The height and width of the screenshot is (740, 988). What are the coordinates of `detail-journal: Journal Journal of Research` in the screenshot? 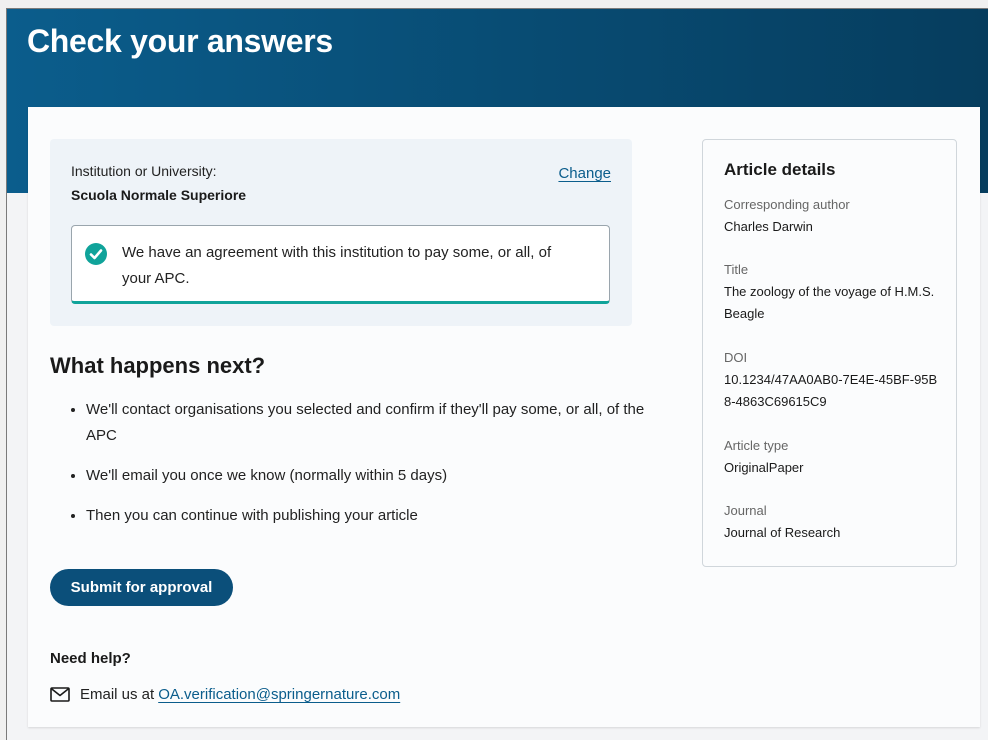 It's located at (831, 522).